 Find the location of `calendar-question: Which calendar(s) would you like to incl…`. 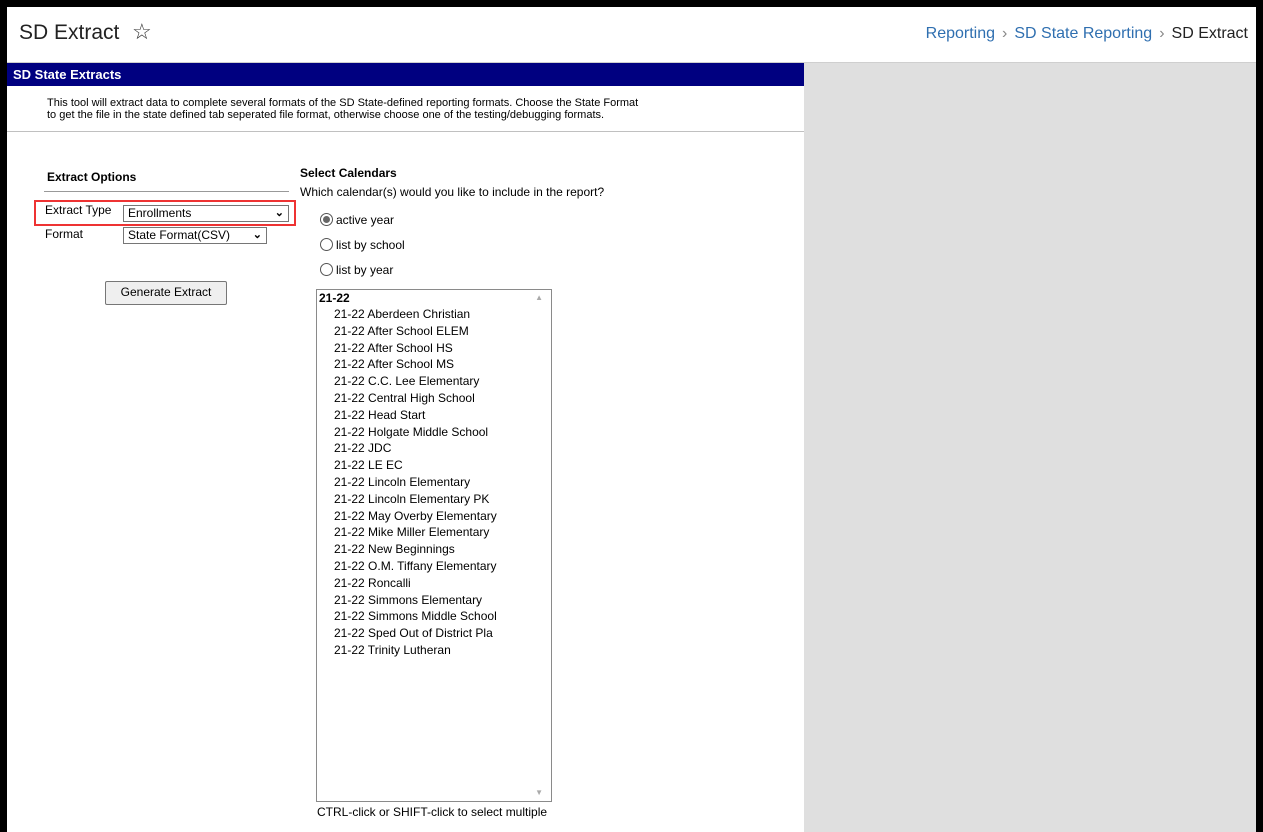

calendar-question: Which calendar(s) would you like to incl… is located at coordinates (452, 192).